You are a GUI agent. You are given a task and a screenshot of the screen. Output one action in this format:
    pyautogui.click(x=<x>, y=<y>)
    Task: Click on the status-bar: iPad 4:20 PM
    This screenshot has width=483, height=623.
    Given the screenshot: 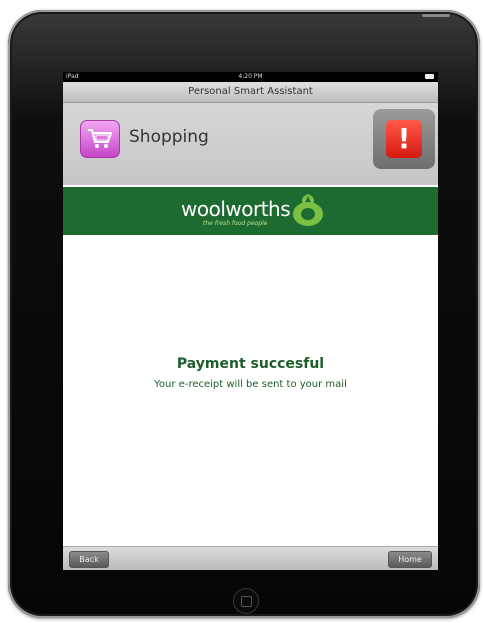 What is the action you would take?
    pyautogui.click(x=250, y=77)
    